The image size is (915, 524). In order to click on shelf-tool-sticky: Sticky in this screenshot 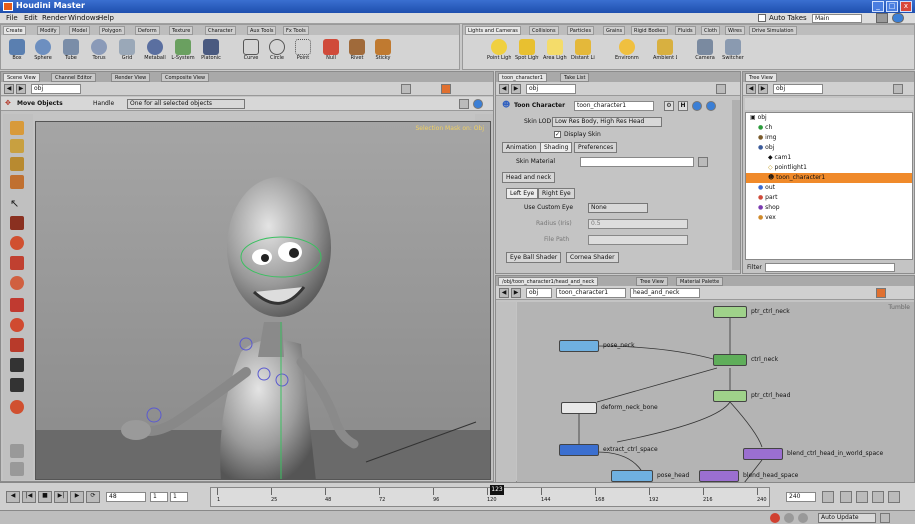, I will do `click(383, 53)`.